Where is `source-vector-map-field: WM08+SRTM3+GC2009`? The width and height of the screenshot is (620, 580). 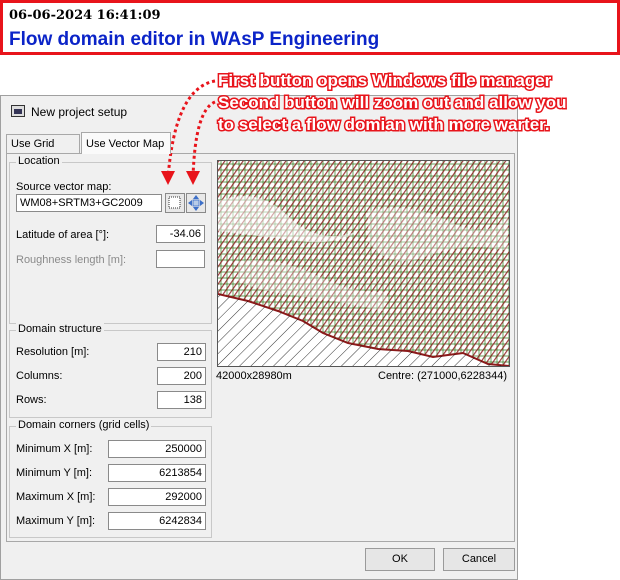
source-vector-map-field: WM08+SRTM3+GC2009 is located at coordinates (89, 203).